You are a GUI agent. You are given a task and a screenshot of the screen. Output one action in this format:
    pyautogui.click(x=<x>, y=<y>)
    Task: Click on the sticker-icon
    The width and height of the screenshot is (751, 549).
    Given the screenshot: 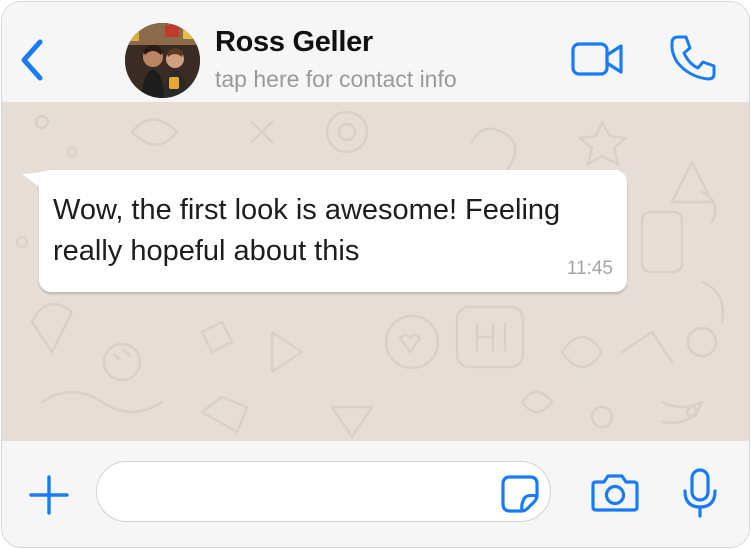 What is the action you would take?
    pyautogui.click(x=520, y=494)
    